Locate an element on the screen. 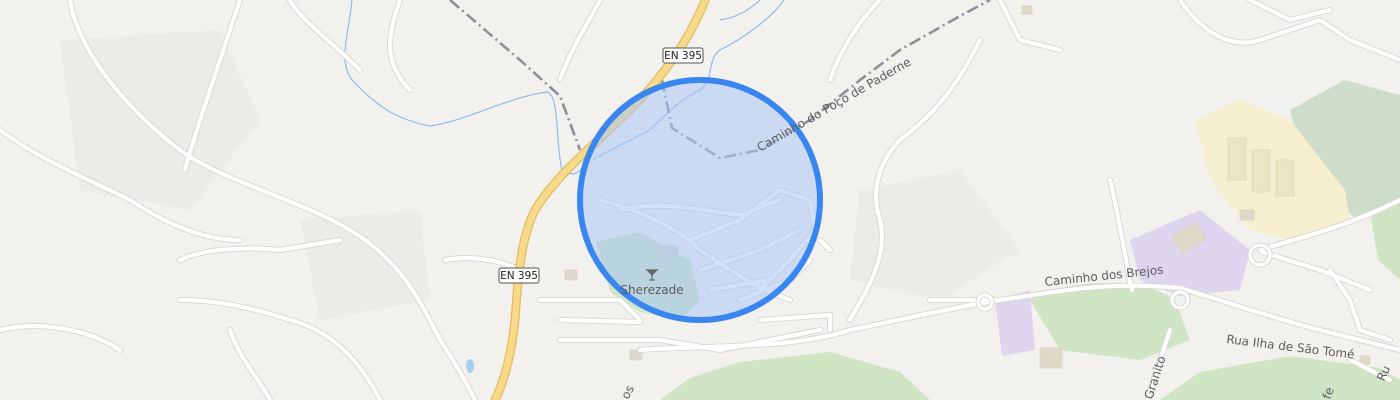 The height and width of the screenshot is (400, 1400). radius-circle is located at coordinates (700, 200).